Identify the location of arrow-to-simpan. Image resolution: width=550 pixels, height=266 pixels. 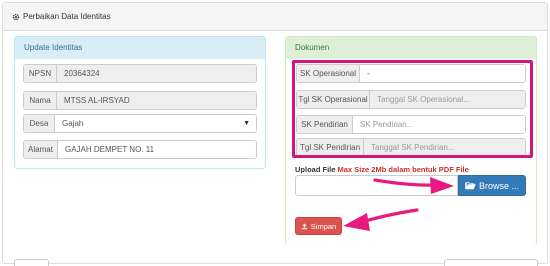
(381, 219).